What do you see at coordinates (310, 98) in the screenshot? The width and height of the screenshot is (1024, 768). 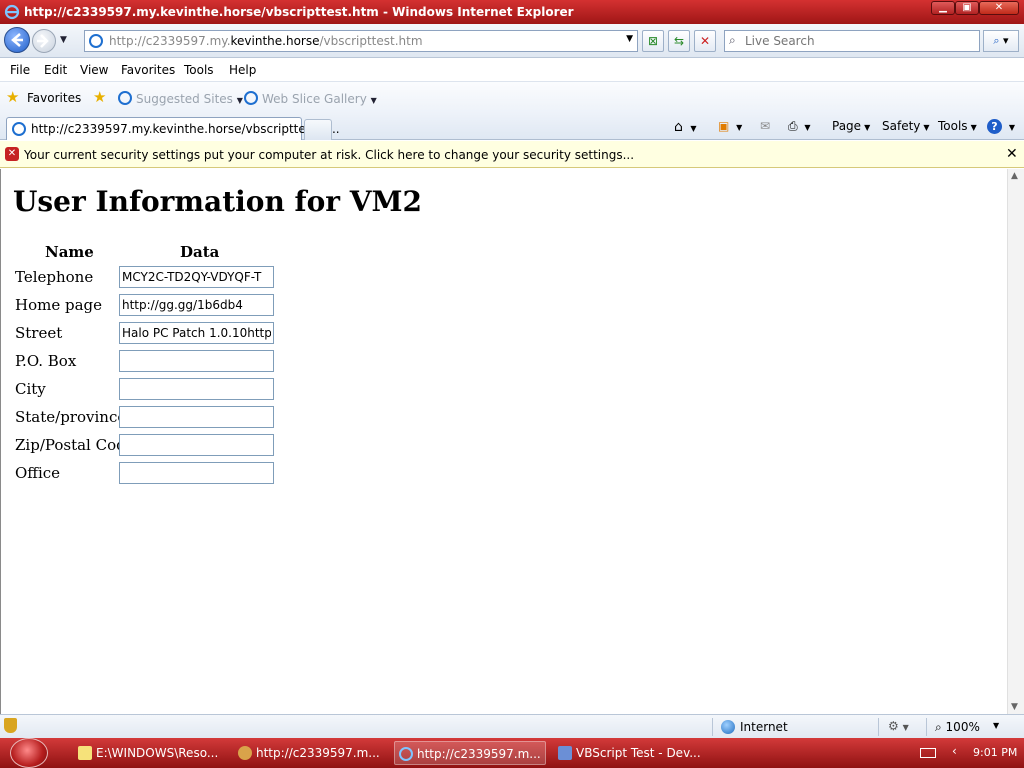 I see `web-slice-gallery-link: Web Slice Gallery ▼` at bounding box center [310, 98].